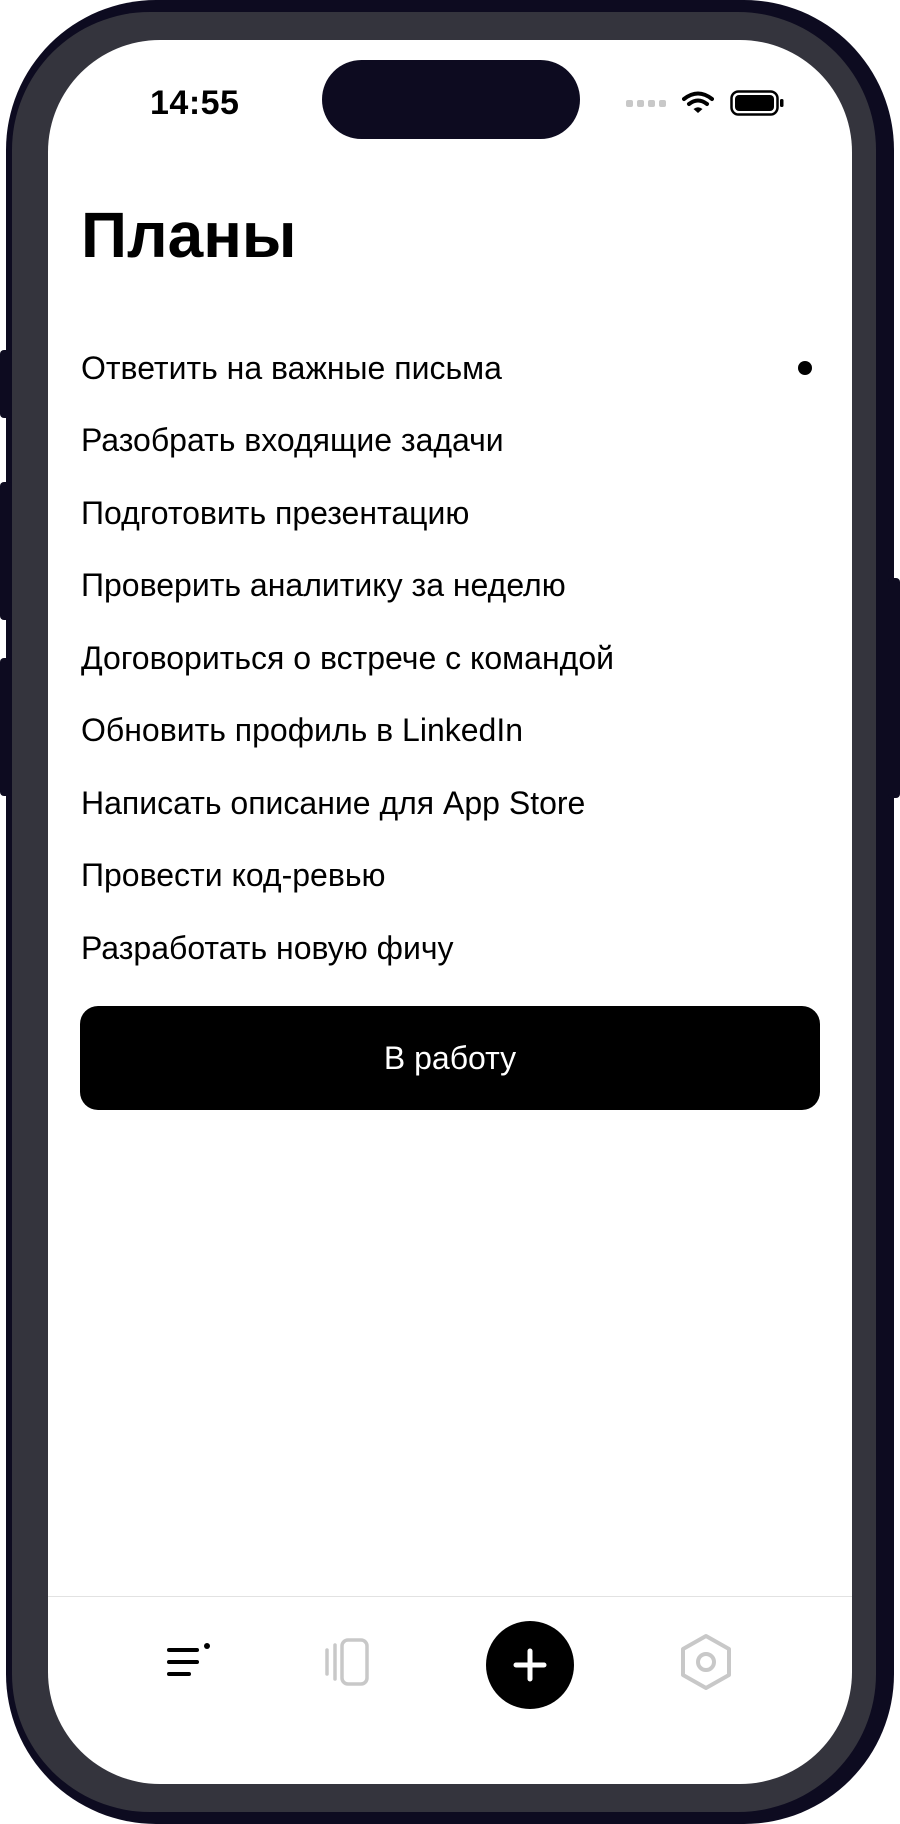 The image size is (900, 1824). I want to click on page-title: Планы, so click(189, 235).